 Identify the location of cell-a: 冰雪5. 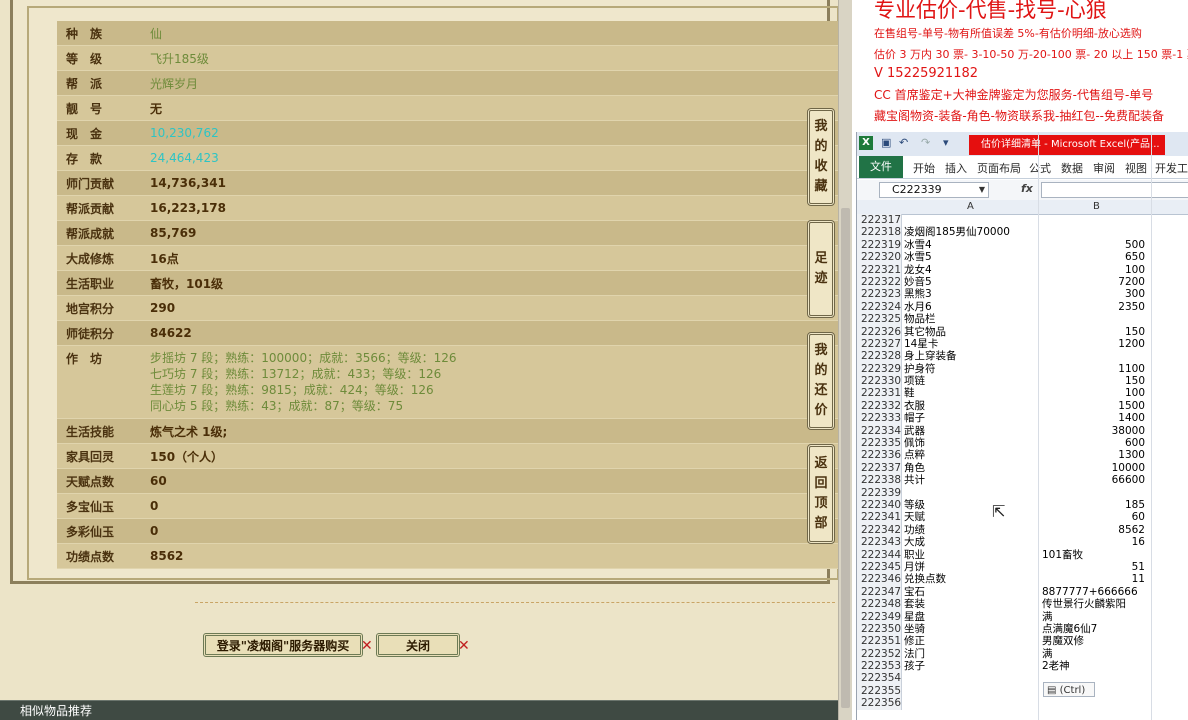
(971, 257).